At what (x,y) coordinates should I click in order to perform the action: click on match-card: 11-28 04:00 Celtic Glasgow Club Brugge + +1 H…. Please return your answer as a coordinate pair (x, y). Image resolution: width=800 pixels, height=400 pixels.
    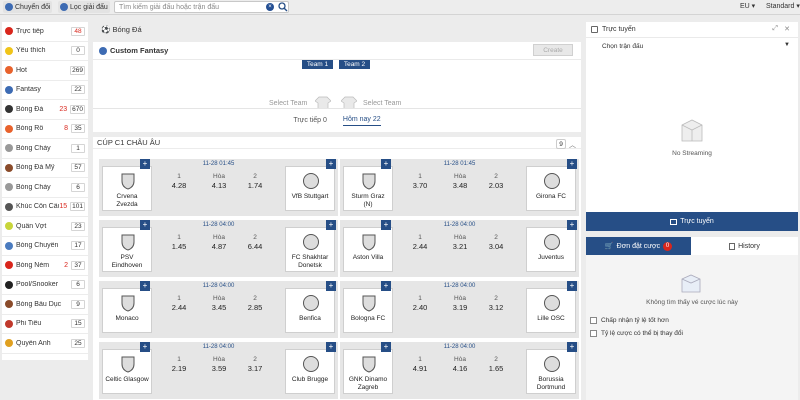
    Looking at the image, I should click on (218, 370).